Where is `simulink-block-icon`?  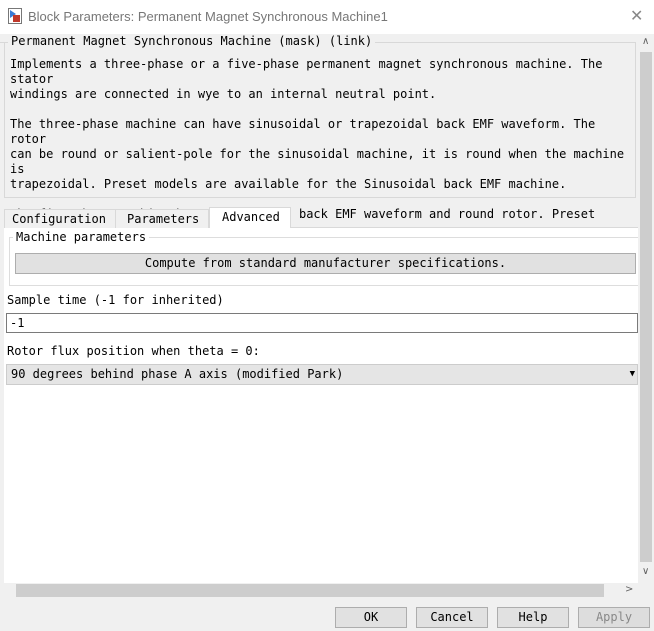
simulink-block-icon is located at coordinates (15, 16).